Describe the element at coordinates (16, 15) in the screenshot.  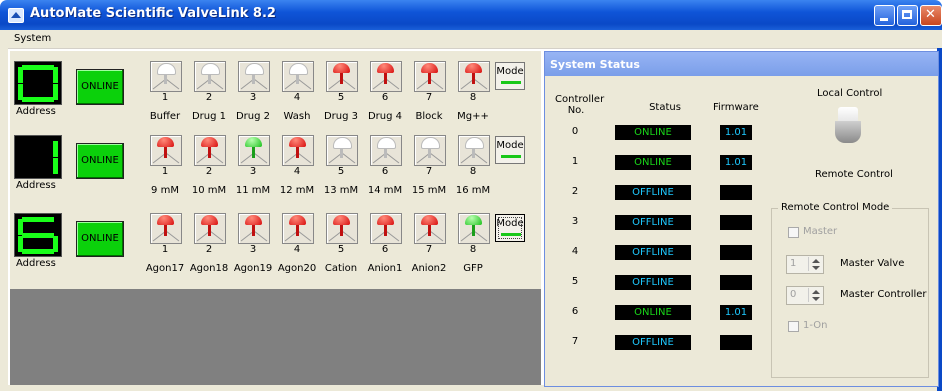
I see `app-icon` at that location.